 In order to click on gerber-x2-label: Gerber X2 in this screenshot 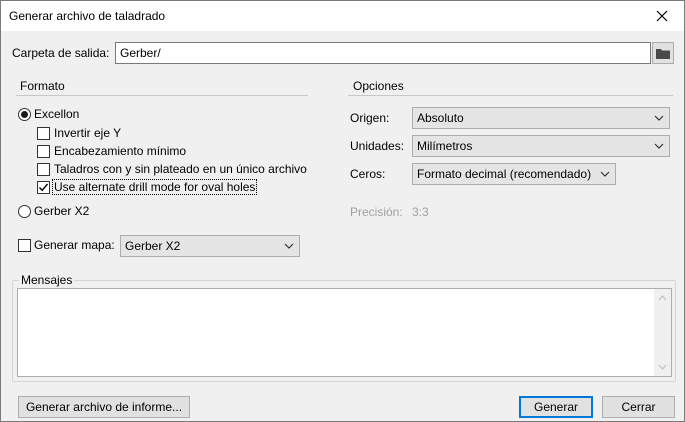, I will do `click(62, 211)`.